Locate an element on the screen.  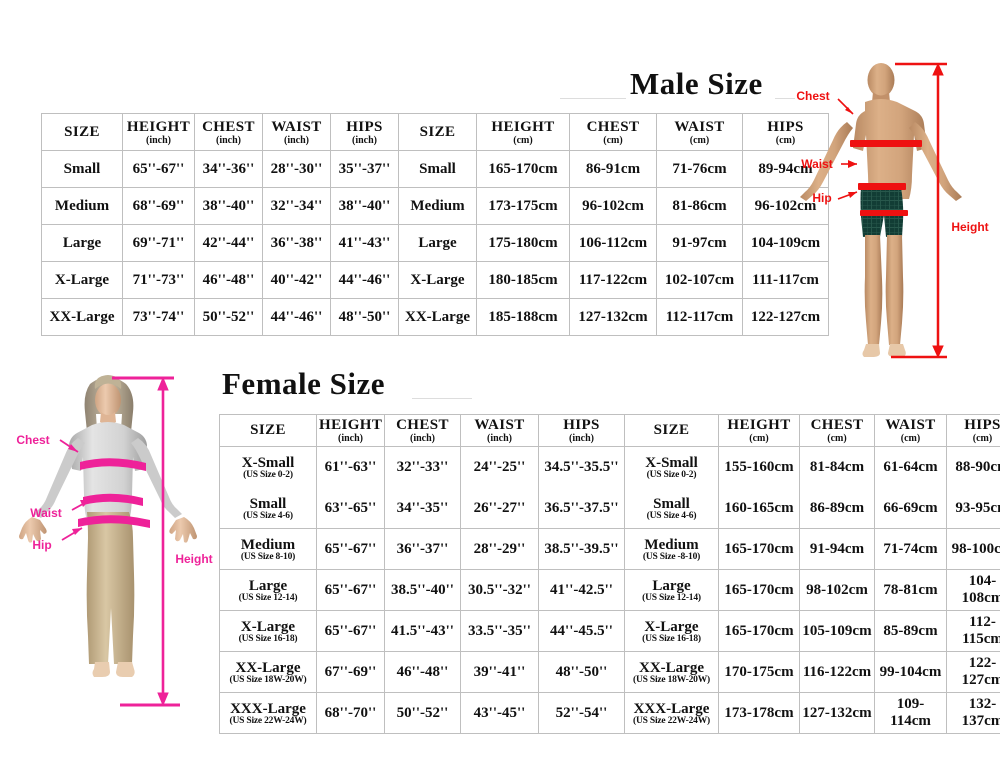
female-height-label: Height is located at coordinates (193, 559).